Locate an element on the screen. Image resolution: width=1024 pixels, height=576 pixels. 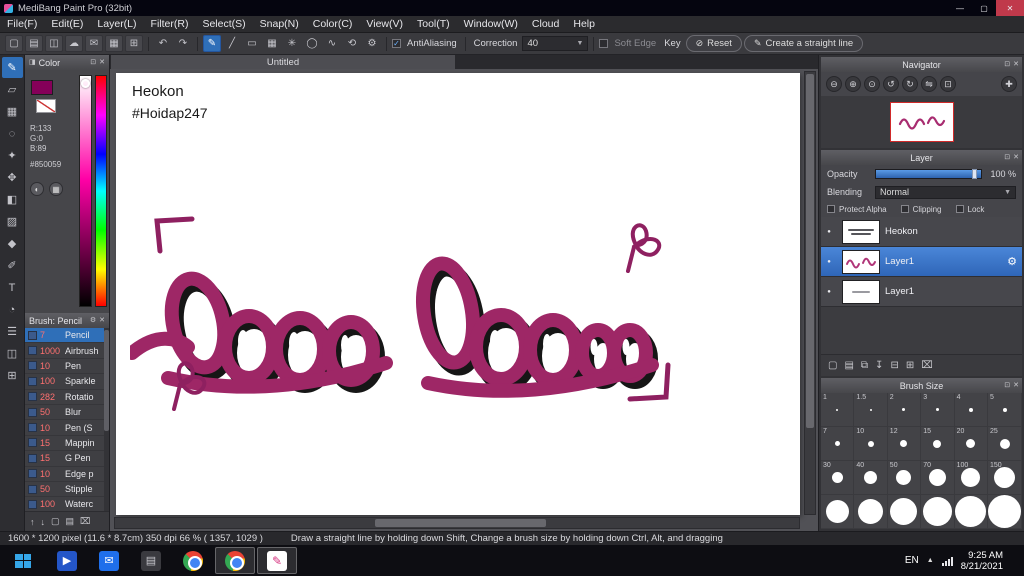
layer-row-heokon: ● Heokon is located at coordinates (921, 232).